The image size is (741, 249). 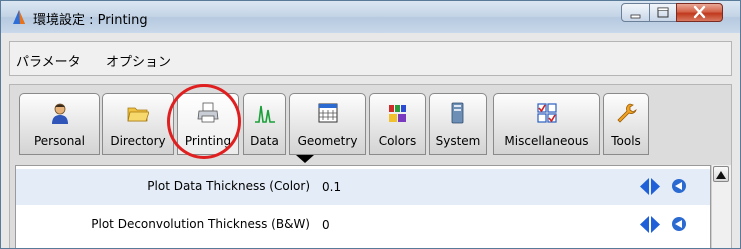 What do you see at coordinates (546, 124) in the screenshot?
I see `tab-miscellaneous: Miscellaneous` at bounding box center [546, 124].